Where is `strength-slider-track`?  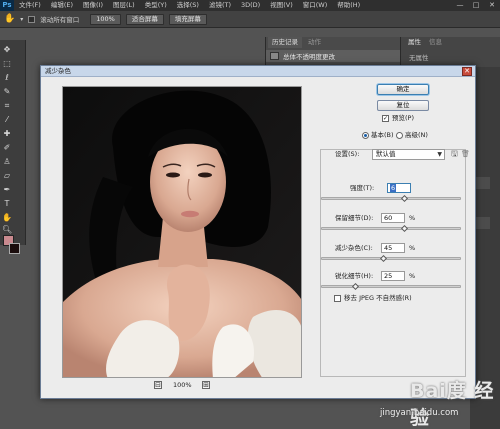
strength-slider-track is located at coordinates (391, 198).